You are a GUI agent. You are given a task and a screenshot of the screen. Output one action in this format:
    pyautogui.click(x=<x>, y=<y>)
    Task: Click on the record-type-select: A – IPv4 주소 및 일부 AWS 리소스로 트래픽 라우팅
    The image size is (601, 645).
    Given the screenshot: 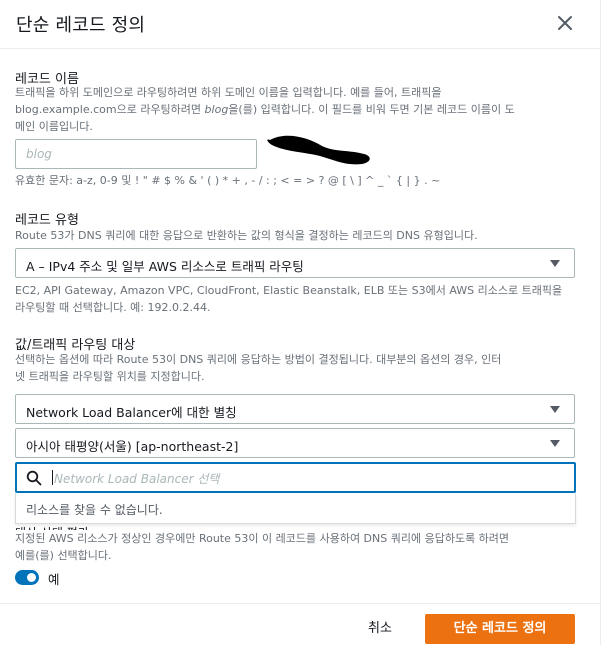 What is the action you would take?
    pyautogui.click(x=295, y=263)
    